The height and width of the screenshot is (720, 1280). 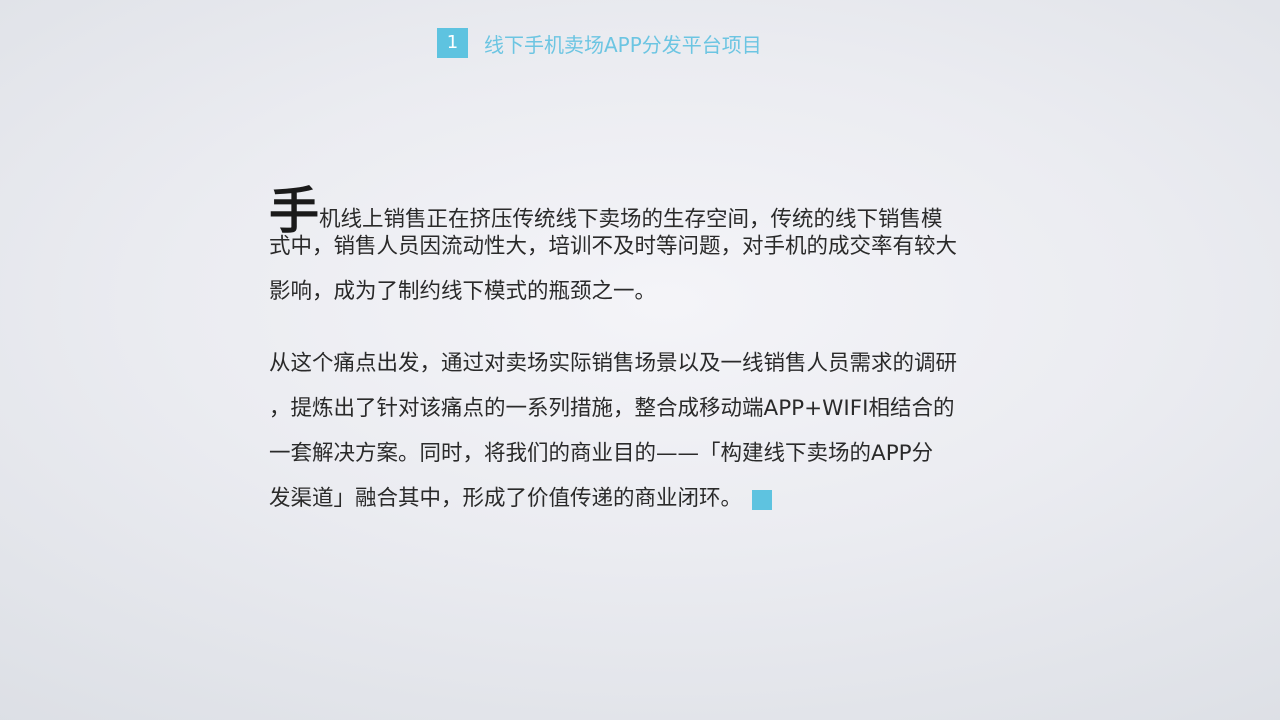 What do you see at coordinates (452, 43) in the screenshot?
I see `section-number-badge: 1` at bounding box center [452, 43].